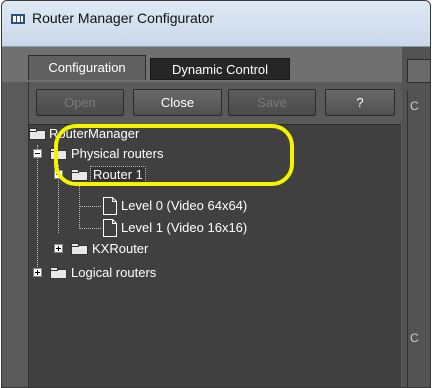  What do you see at coordinates (87, 67) in the screenshot?
I see `tab-configuration: Configuration` at bounding box center [87, 67].